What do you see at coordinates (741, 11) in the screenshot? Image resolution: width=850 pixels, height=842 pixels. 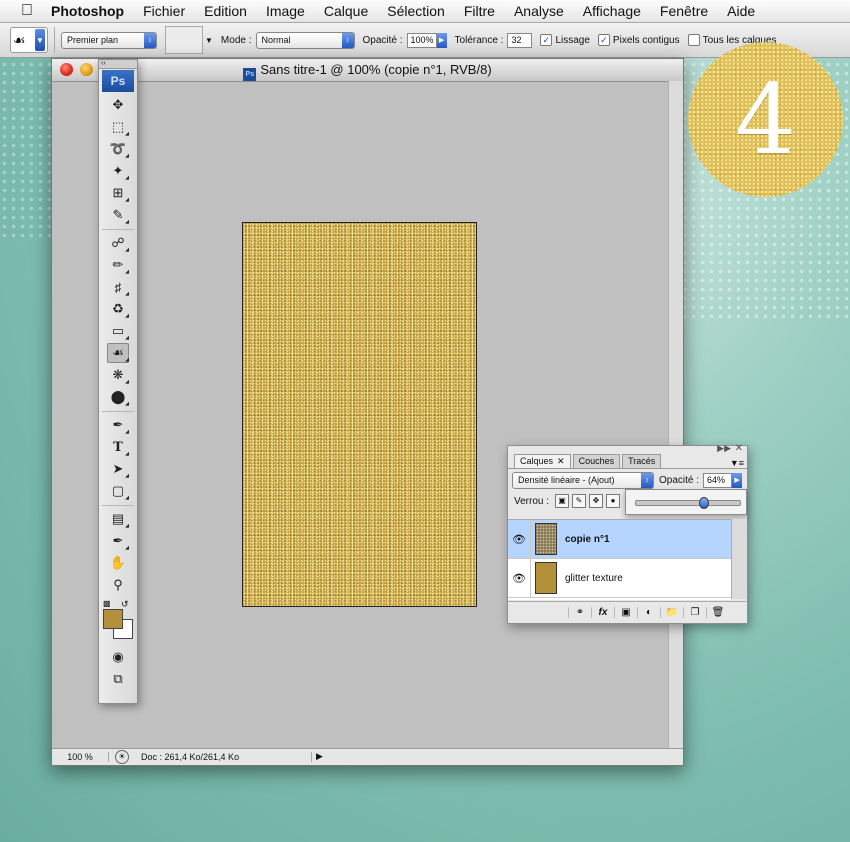 I see `menu-aide: Aide` at bounding box center [741, 11].